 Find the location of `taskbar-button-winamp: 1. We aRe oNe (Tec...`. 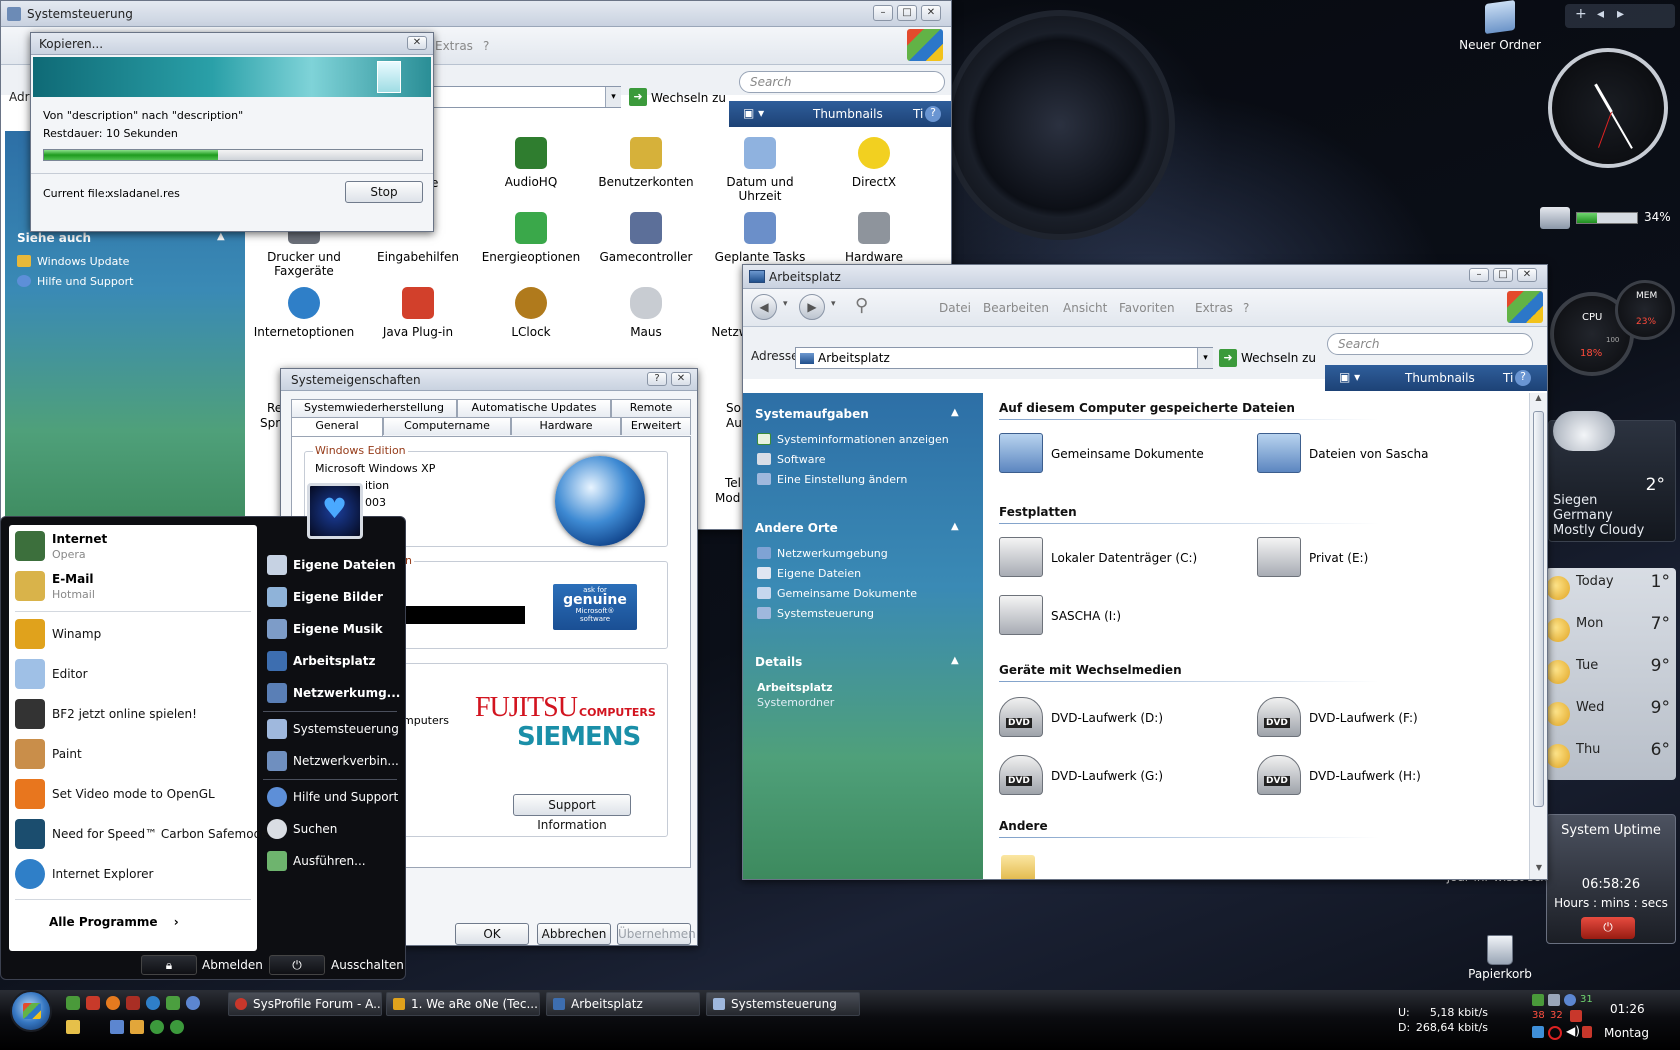

taskbar-button-winamp: 1. We aRe oNe (Tec... is located at coordinates (463, 1004).